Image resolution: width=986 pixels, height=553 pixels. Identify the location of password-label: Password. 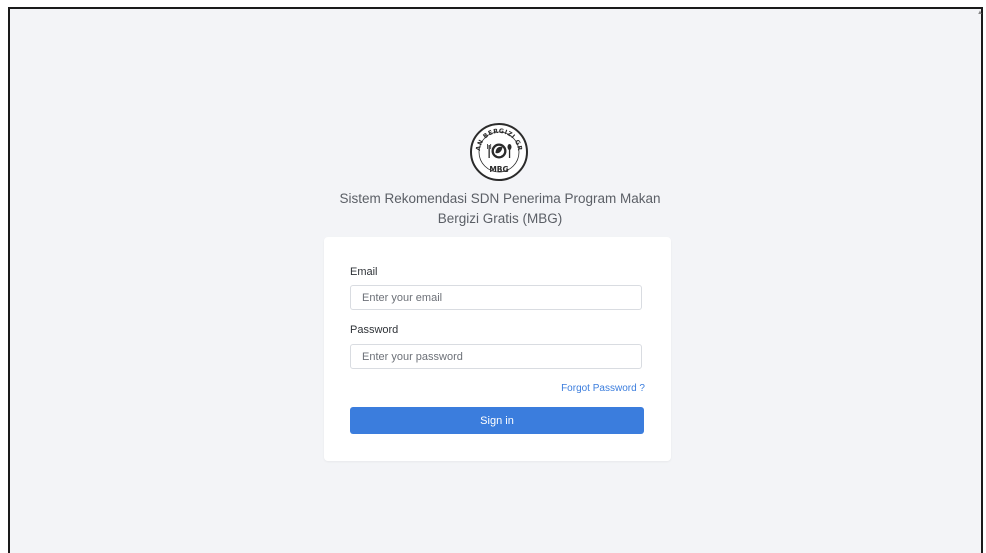
(374, 330).